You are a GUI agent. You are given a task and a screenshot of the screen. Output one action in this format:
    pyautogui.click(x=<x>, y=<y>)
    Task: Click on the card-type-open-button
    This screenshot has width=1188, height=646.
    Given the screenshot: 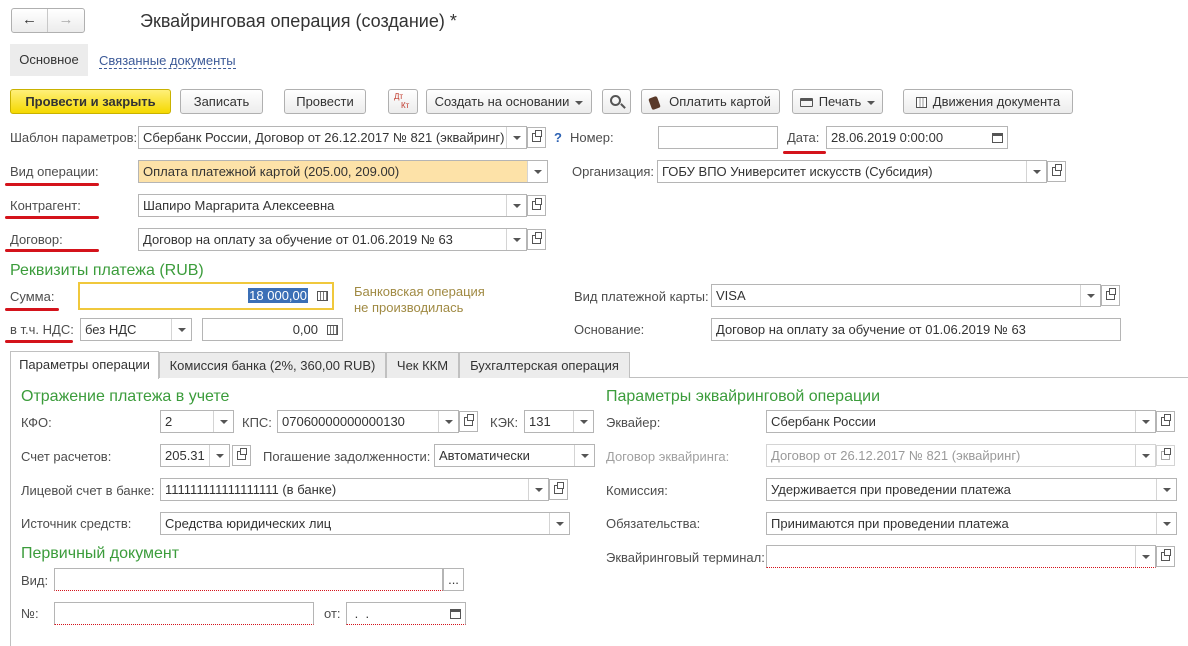 What is the action you would take?
    pyautogui.click(x=1110, y=295)
    